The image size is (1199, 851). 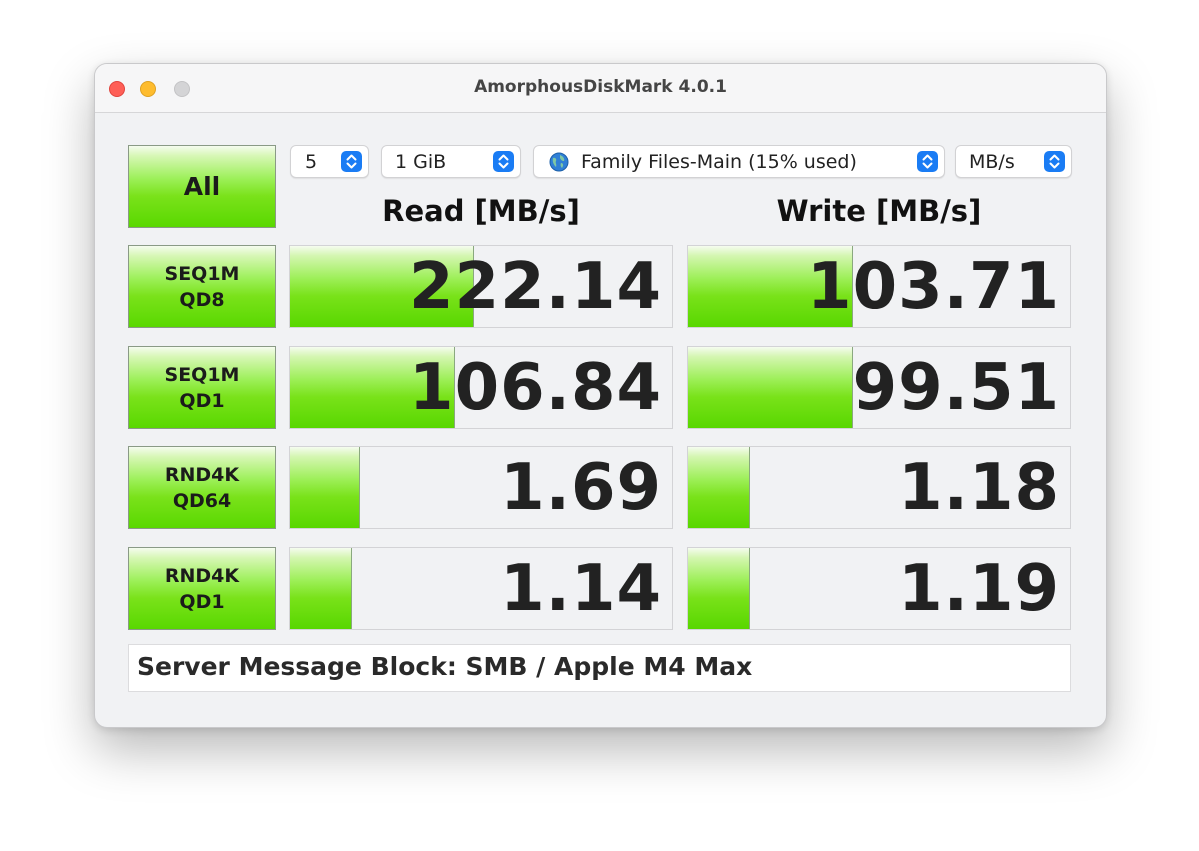 I want to click on read-result-seq1m-qd8: 222.14, so click(x=481, y=286).